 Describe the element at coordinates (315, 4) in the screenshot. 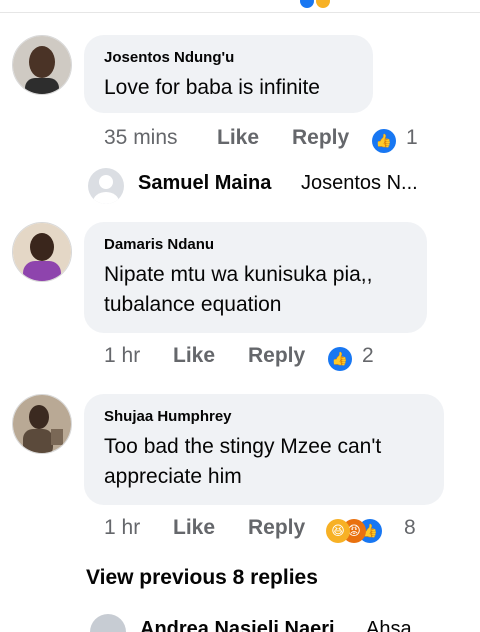

I see `partial-reactions` at that location.